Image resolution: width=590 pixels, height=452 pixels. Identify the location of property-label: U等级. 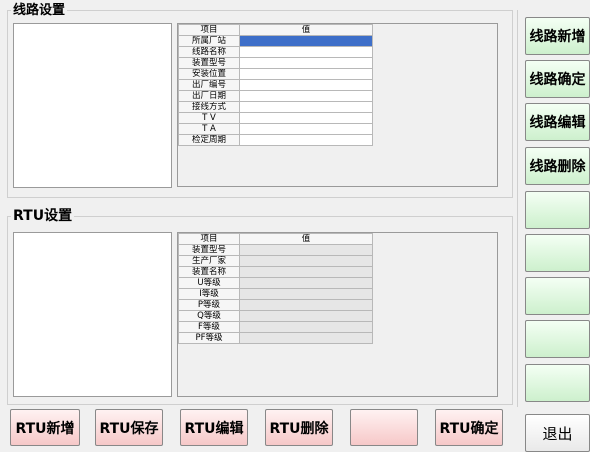
(209, 283).